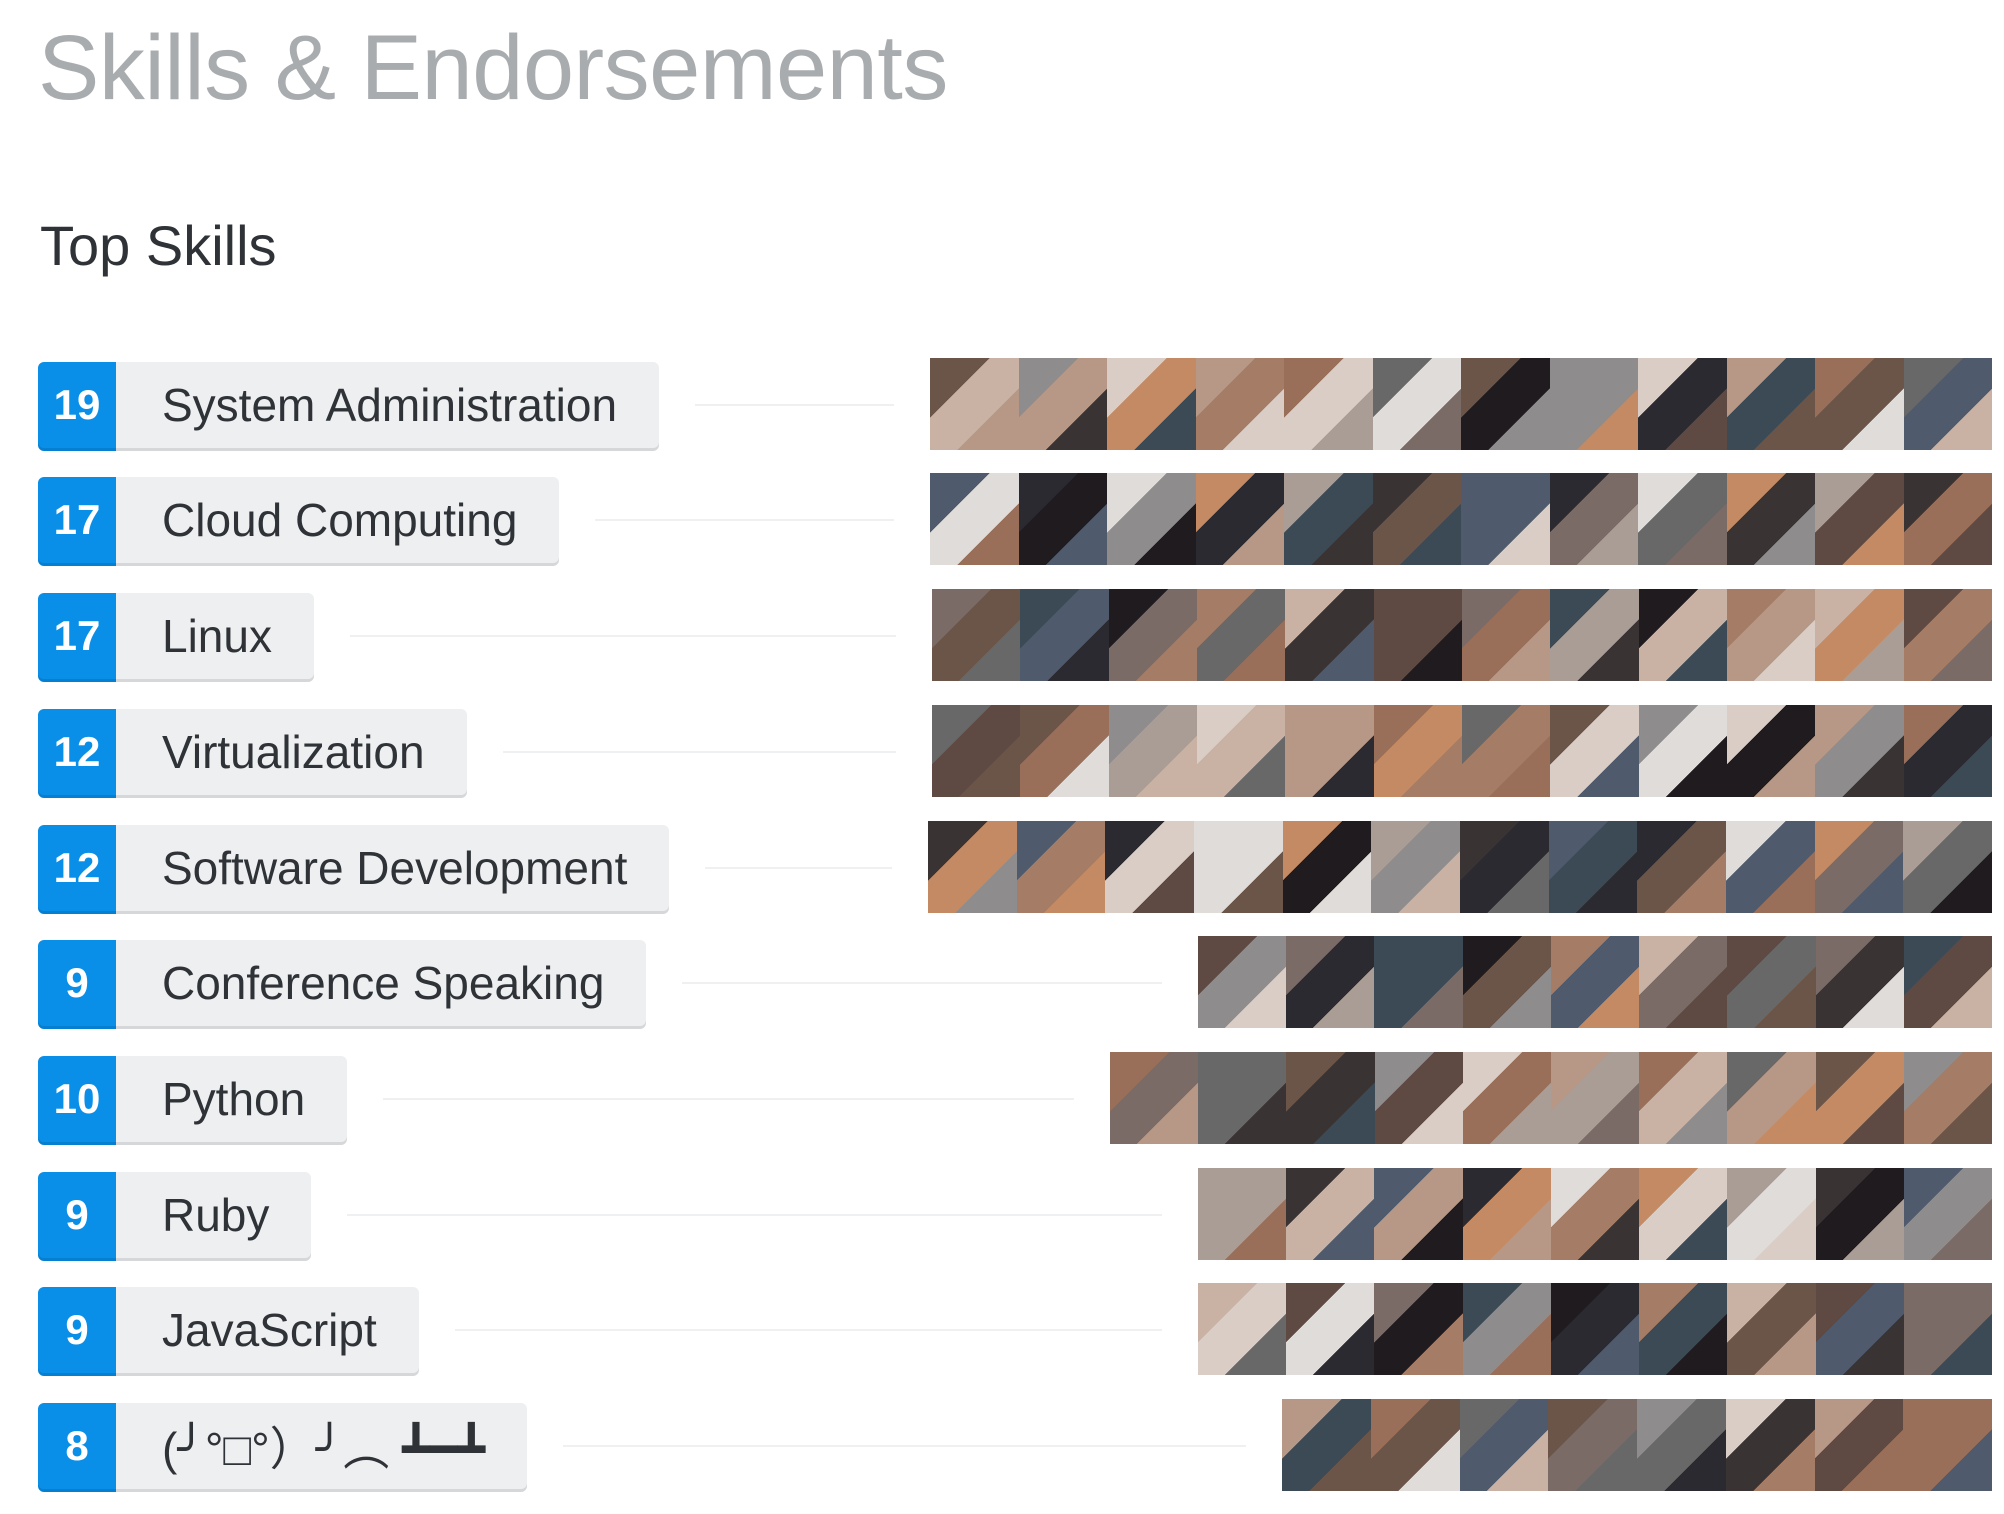 The width and height of the screenshot is (2004, 1514). Describe the element at coordinates (77, 1099) in the screenshot. I see `endorsement-count-badge: 10` at that location.